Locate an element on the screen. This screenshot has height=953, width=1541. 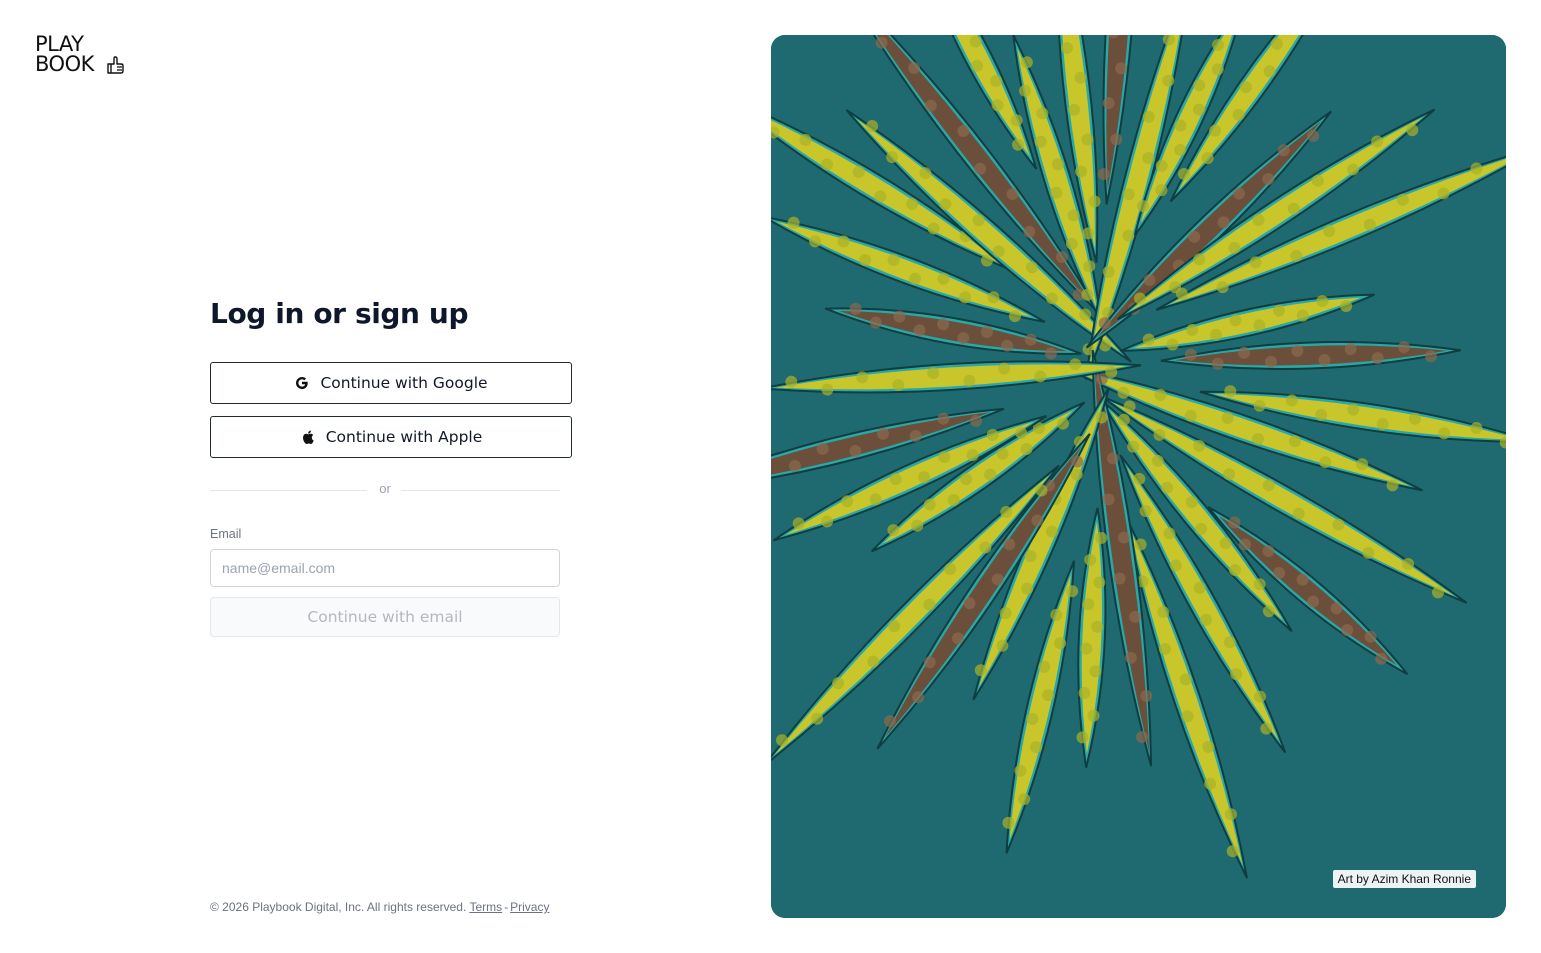
apple-button-label: Continue with Apple is located at coordinates (404, 437).